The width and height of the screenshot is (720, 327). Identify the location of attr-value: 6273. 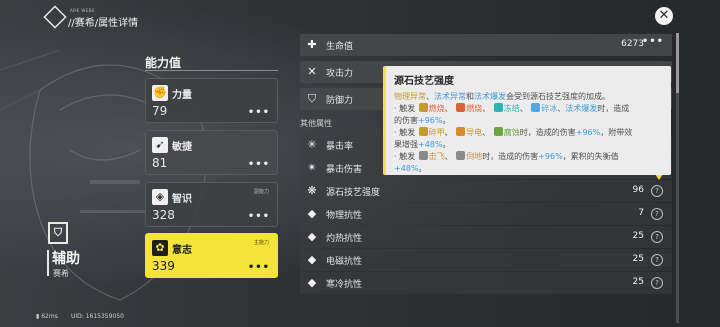
(632, 44).